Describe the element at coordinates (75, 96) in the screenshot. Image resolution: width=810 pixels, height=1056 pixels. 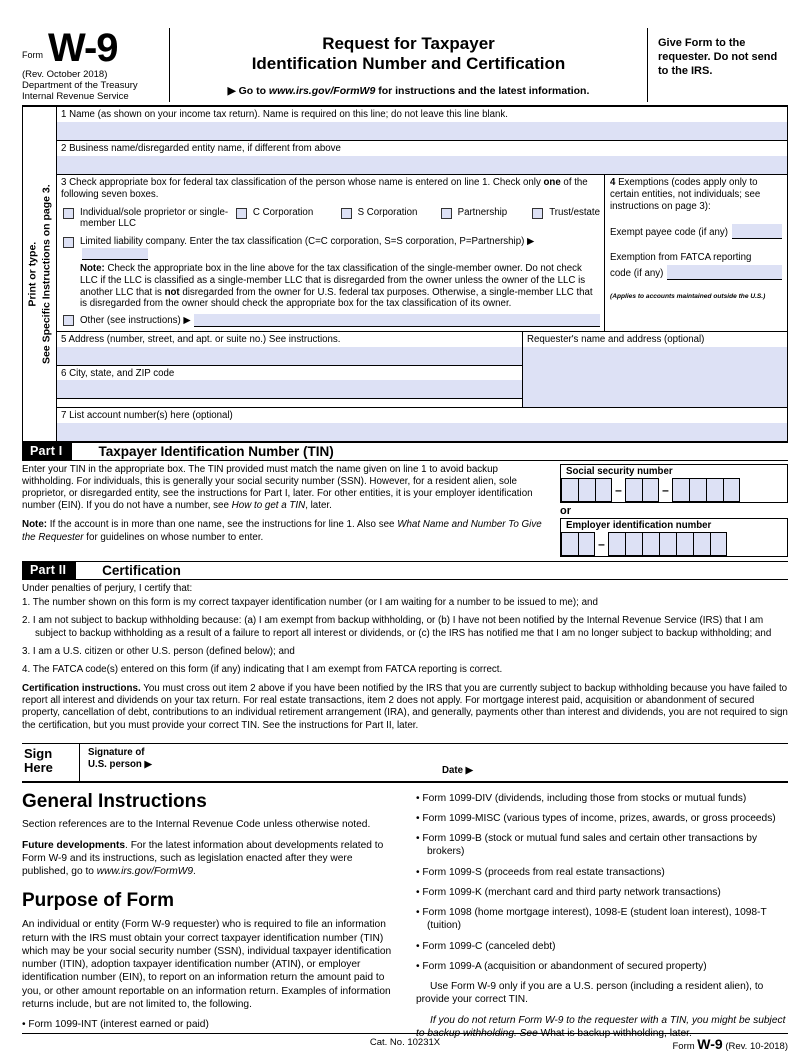
I see `department-line-2: Internal Revenue Service` at that location.